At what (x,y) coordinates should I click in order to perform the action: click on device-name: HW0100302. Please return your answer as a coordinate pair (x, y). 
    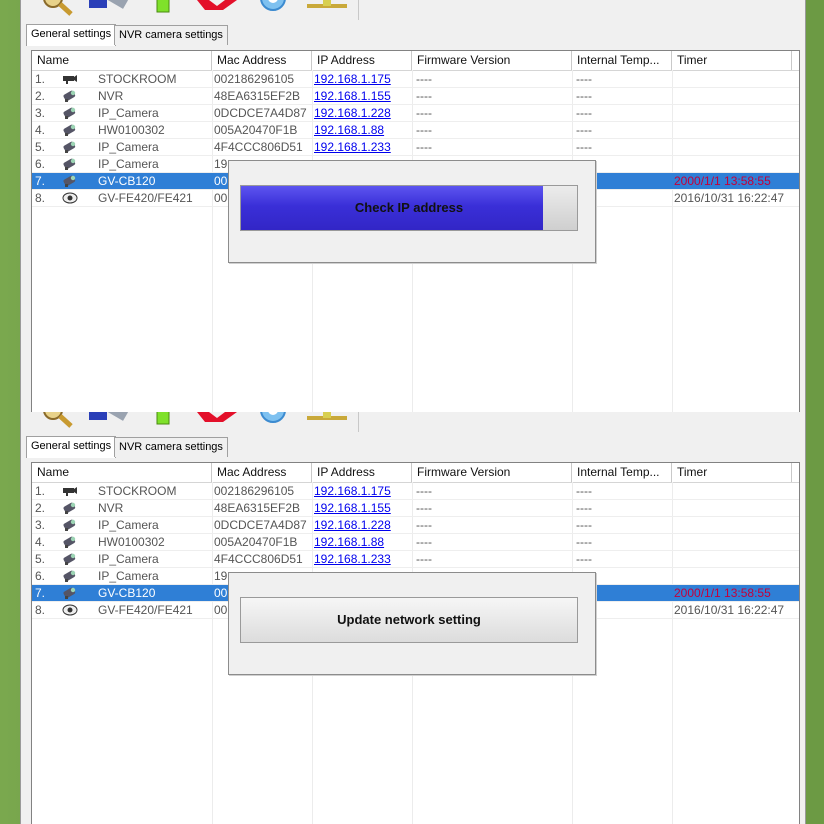
    Looking at the image, I should click on (131, 130).